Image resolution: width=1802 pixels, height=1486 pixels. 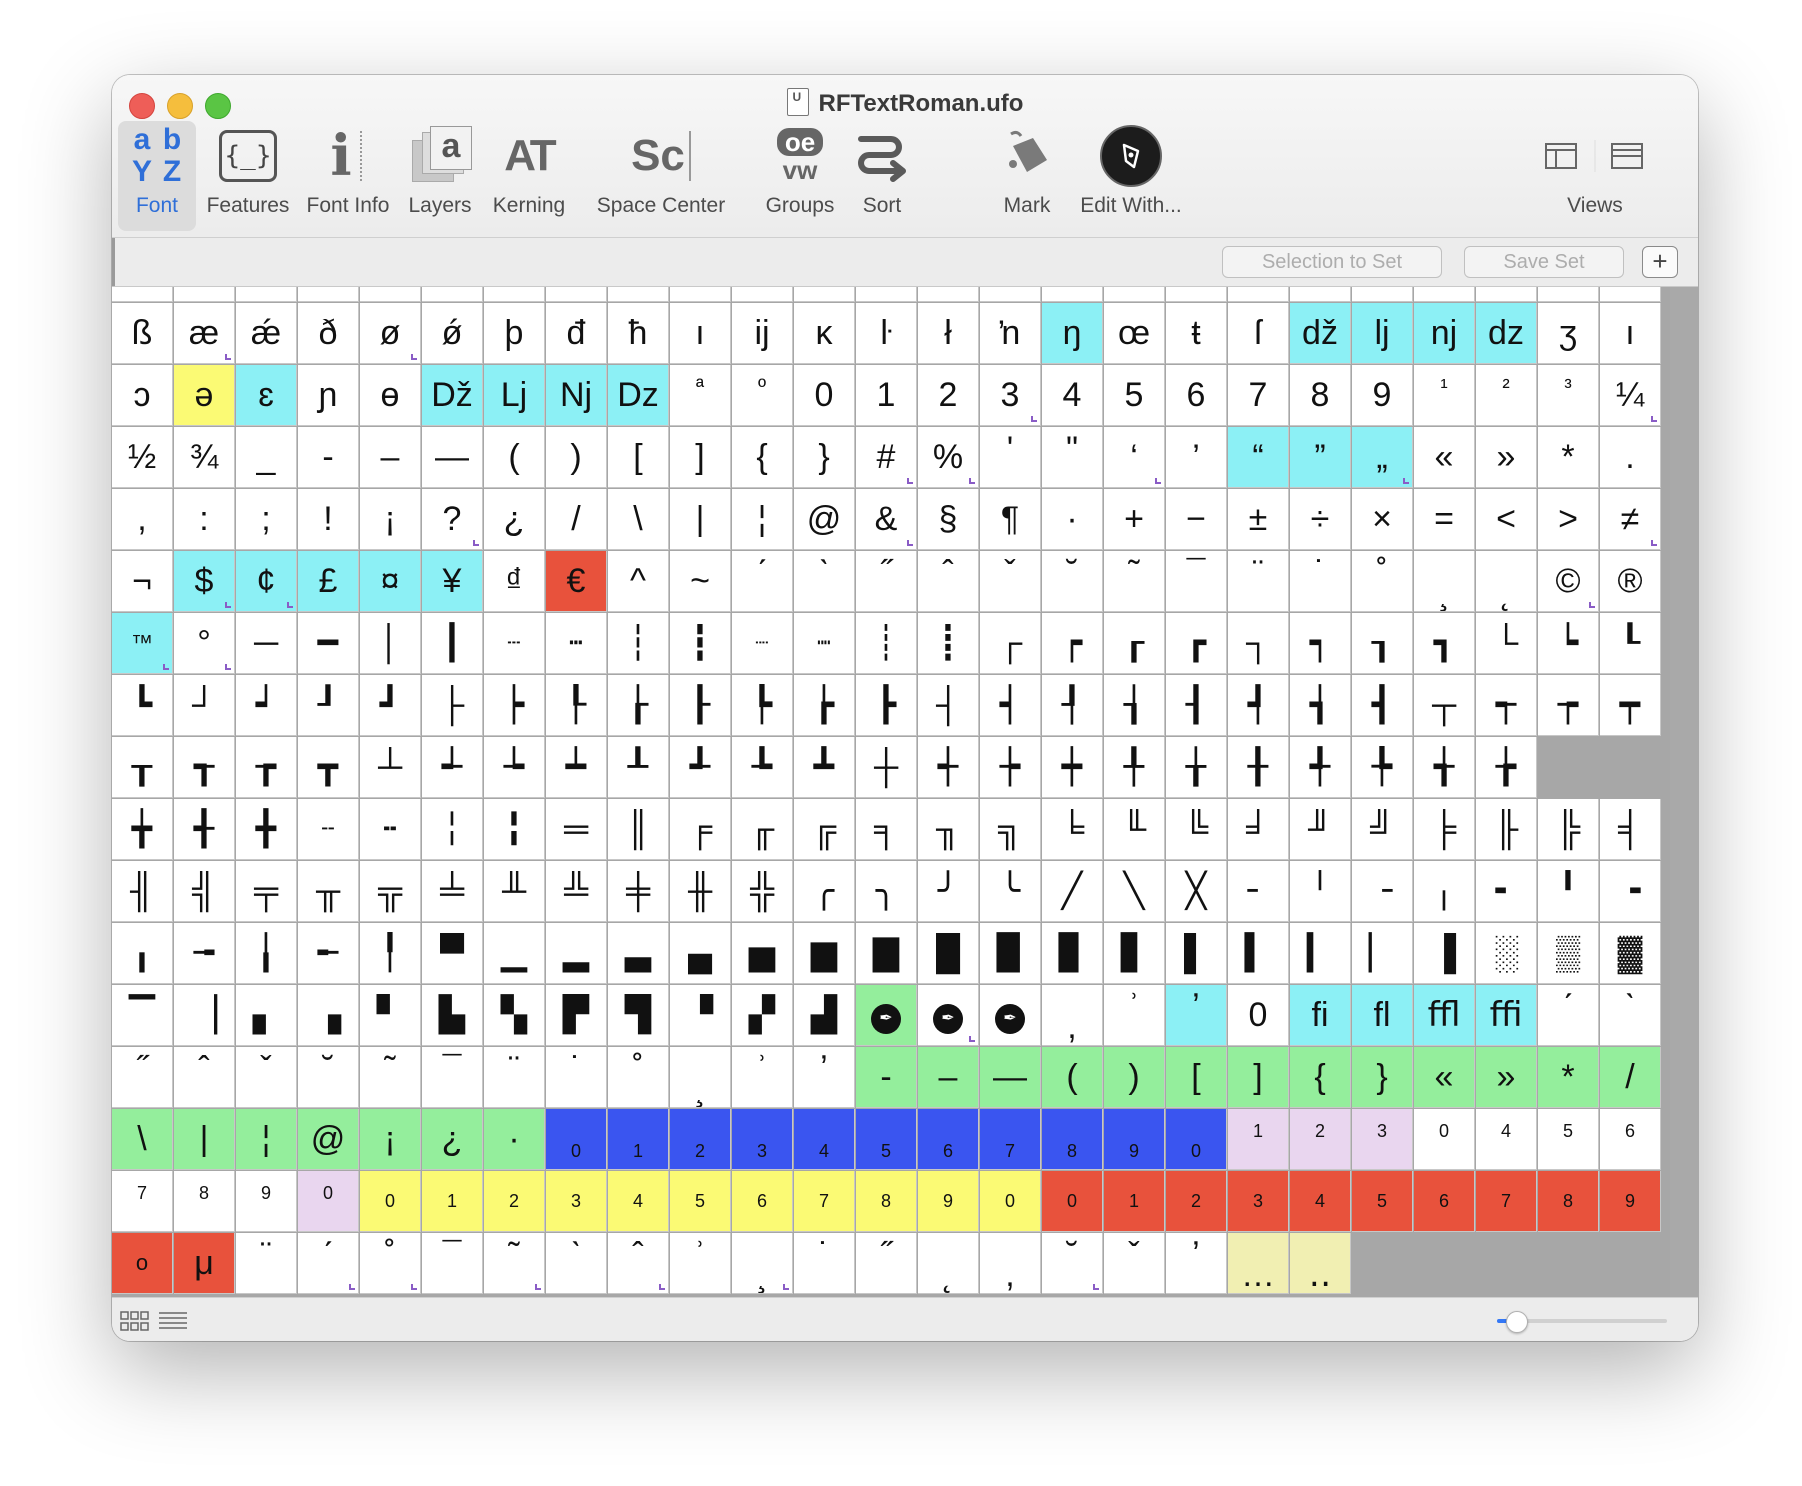 I want to click on glyph-cell: ©, so click(x=1568, y=581).